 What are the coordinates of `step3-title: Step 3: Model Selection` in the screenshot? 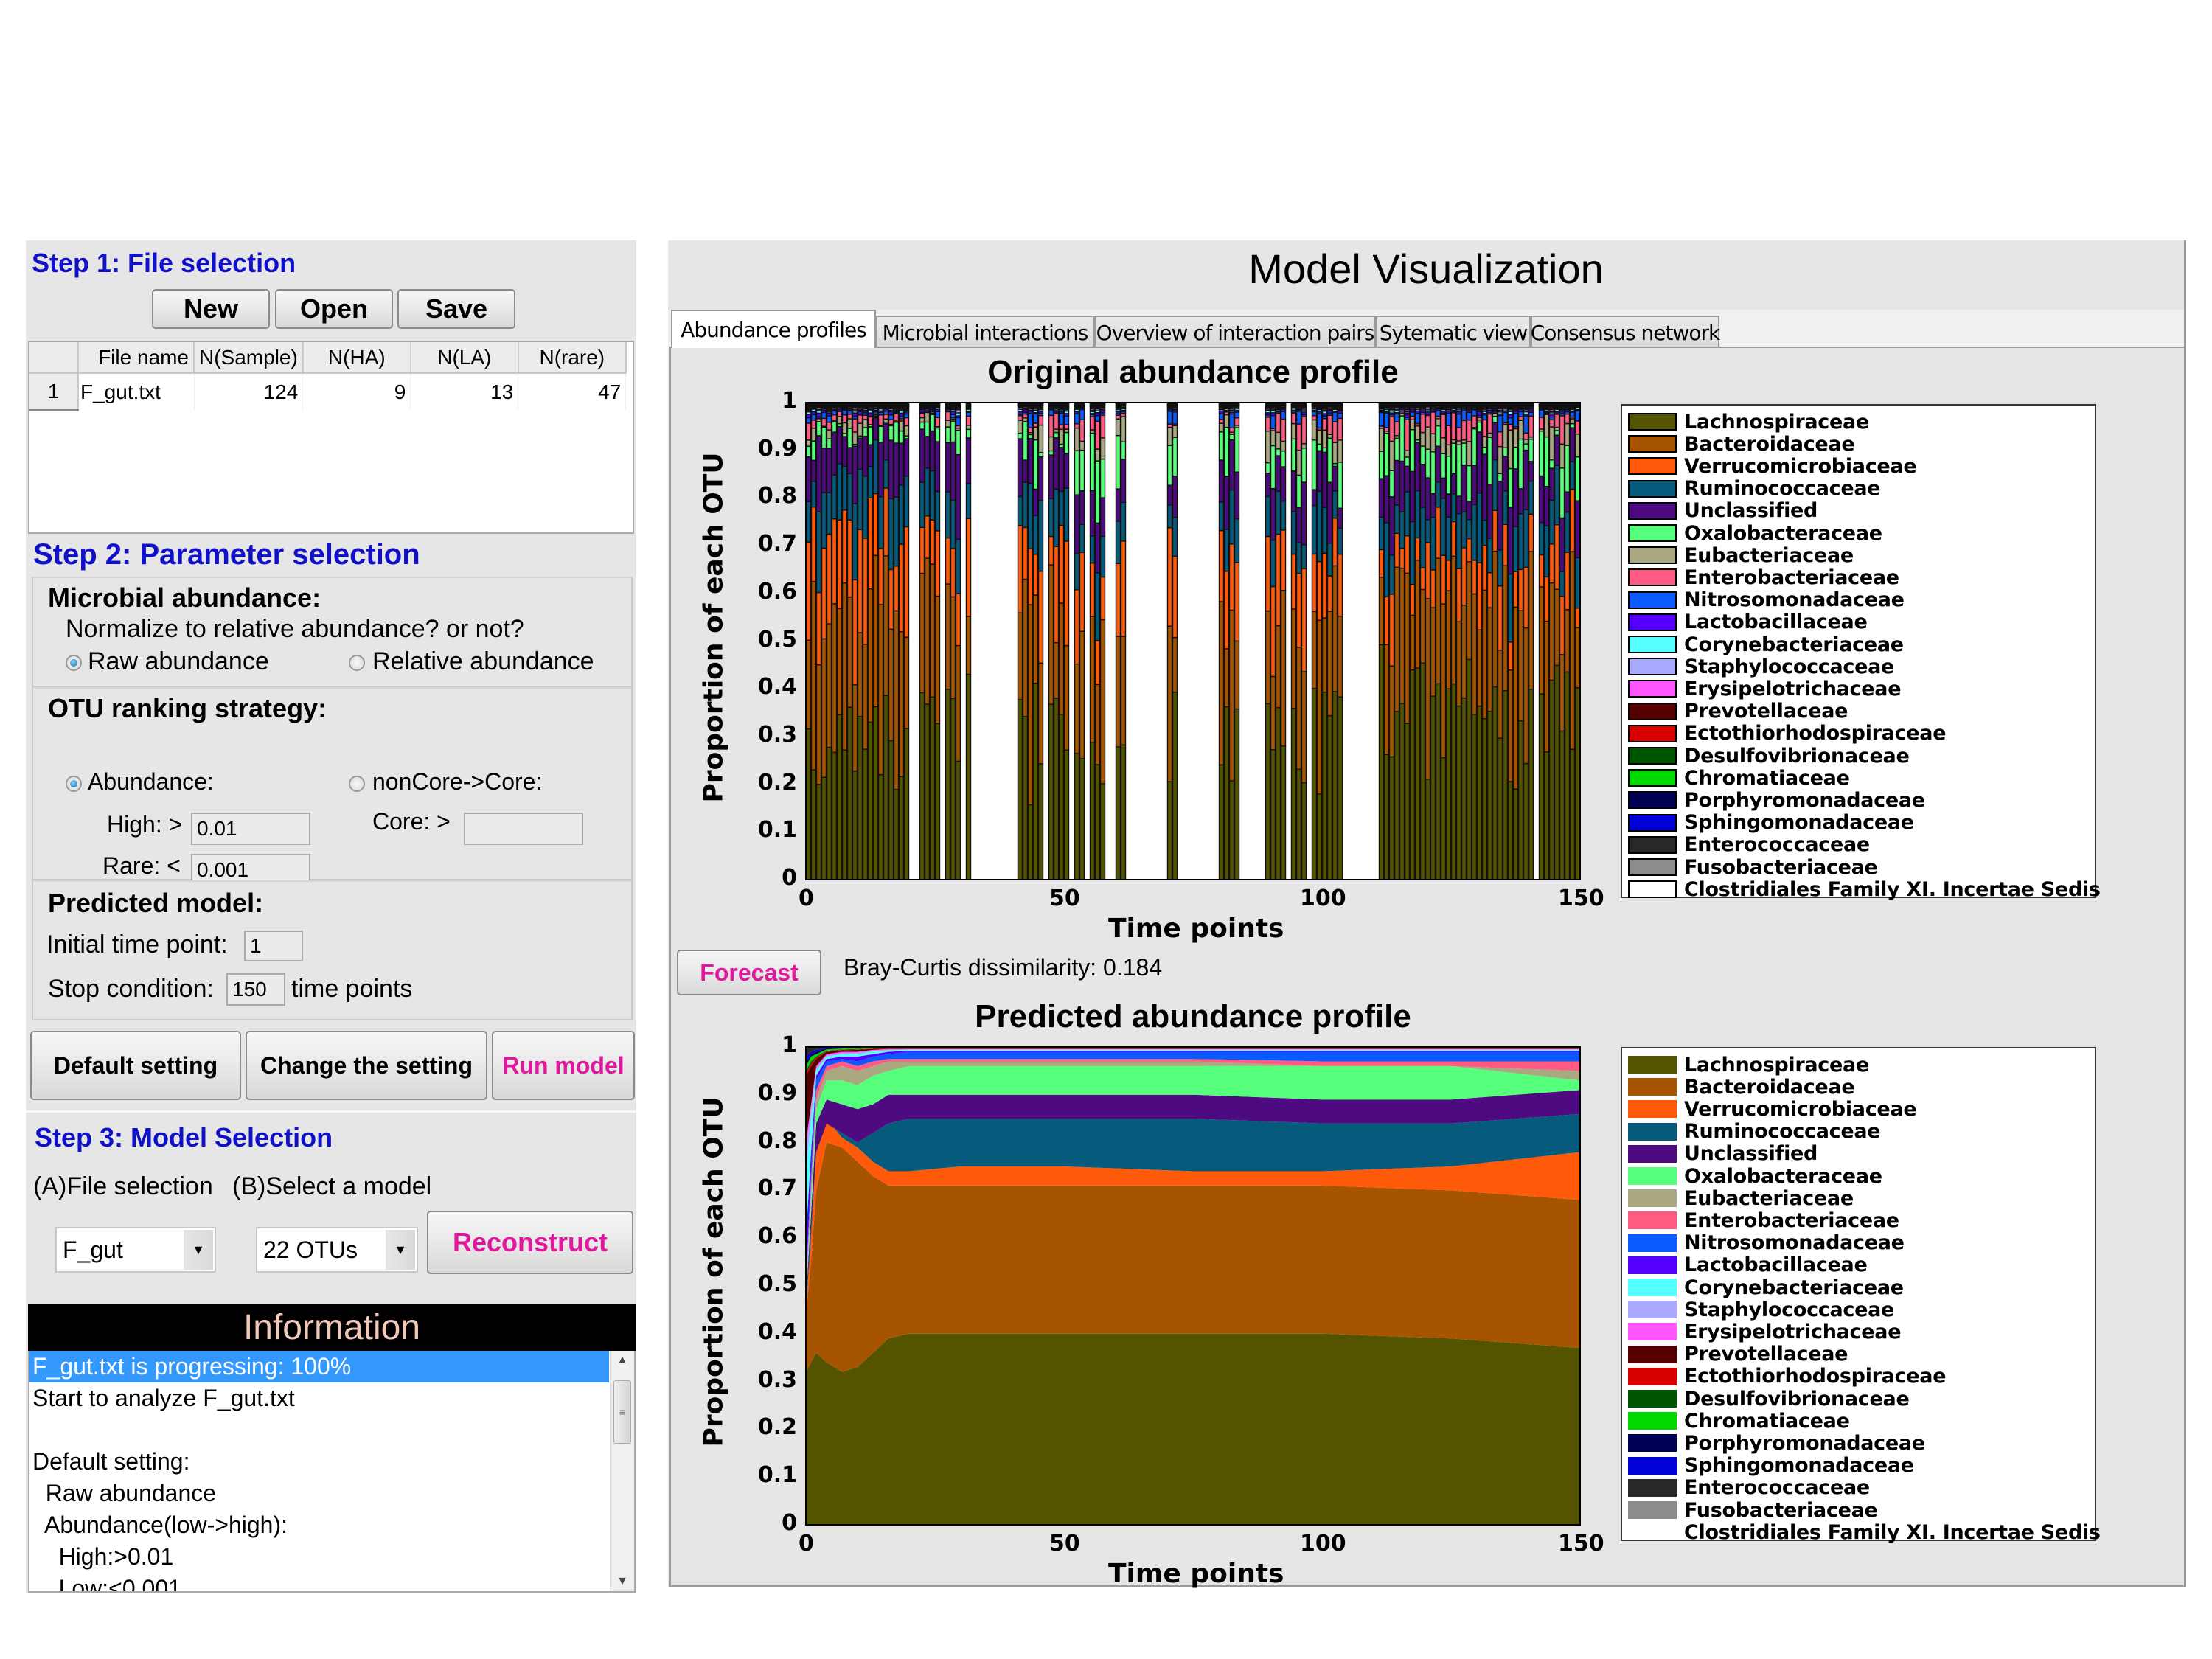 It's located at (184, 1137).